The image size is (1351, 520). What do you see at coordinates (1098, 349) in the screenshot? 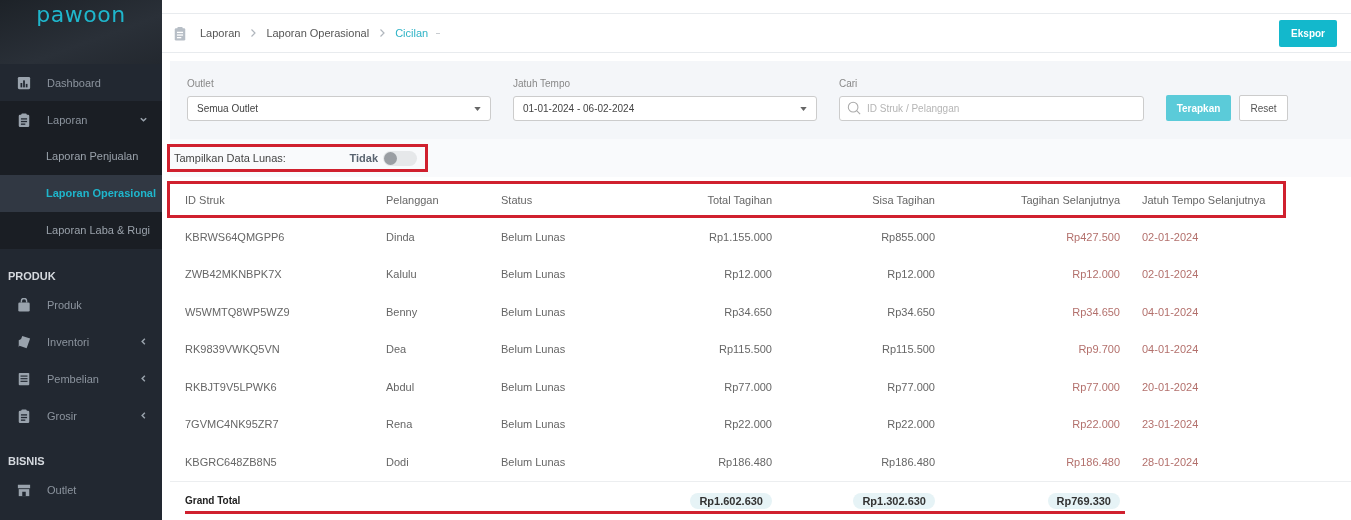
I see `table-cell-text: Rp9.700` at bounding box center [1098, 349].